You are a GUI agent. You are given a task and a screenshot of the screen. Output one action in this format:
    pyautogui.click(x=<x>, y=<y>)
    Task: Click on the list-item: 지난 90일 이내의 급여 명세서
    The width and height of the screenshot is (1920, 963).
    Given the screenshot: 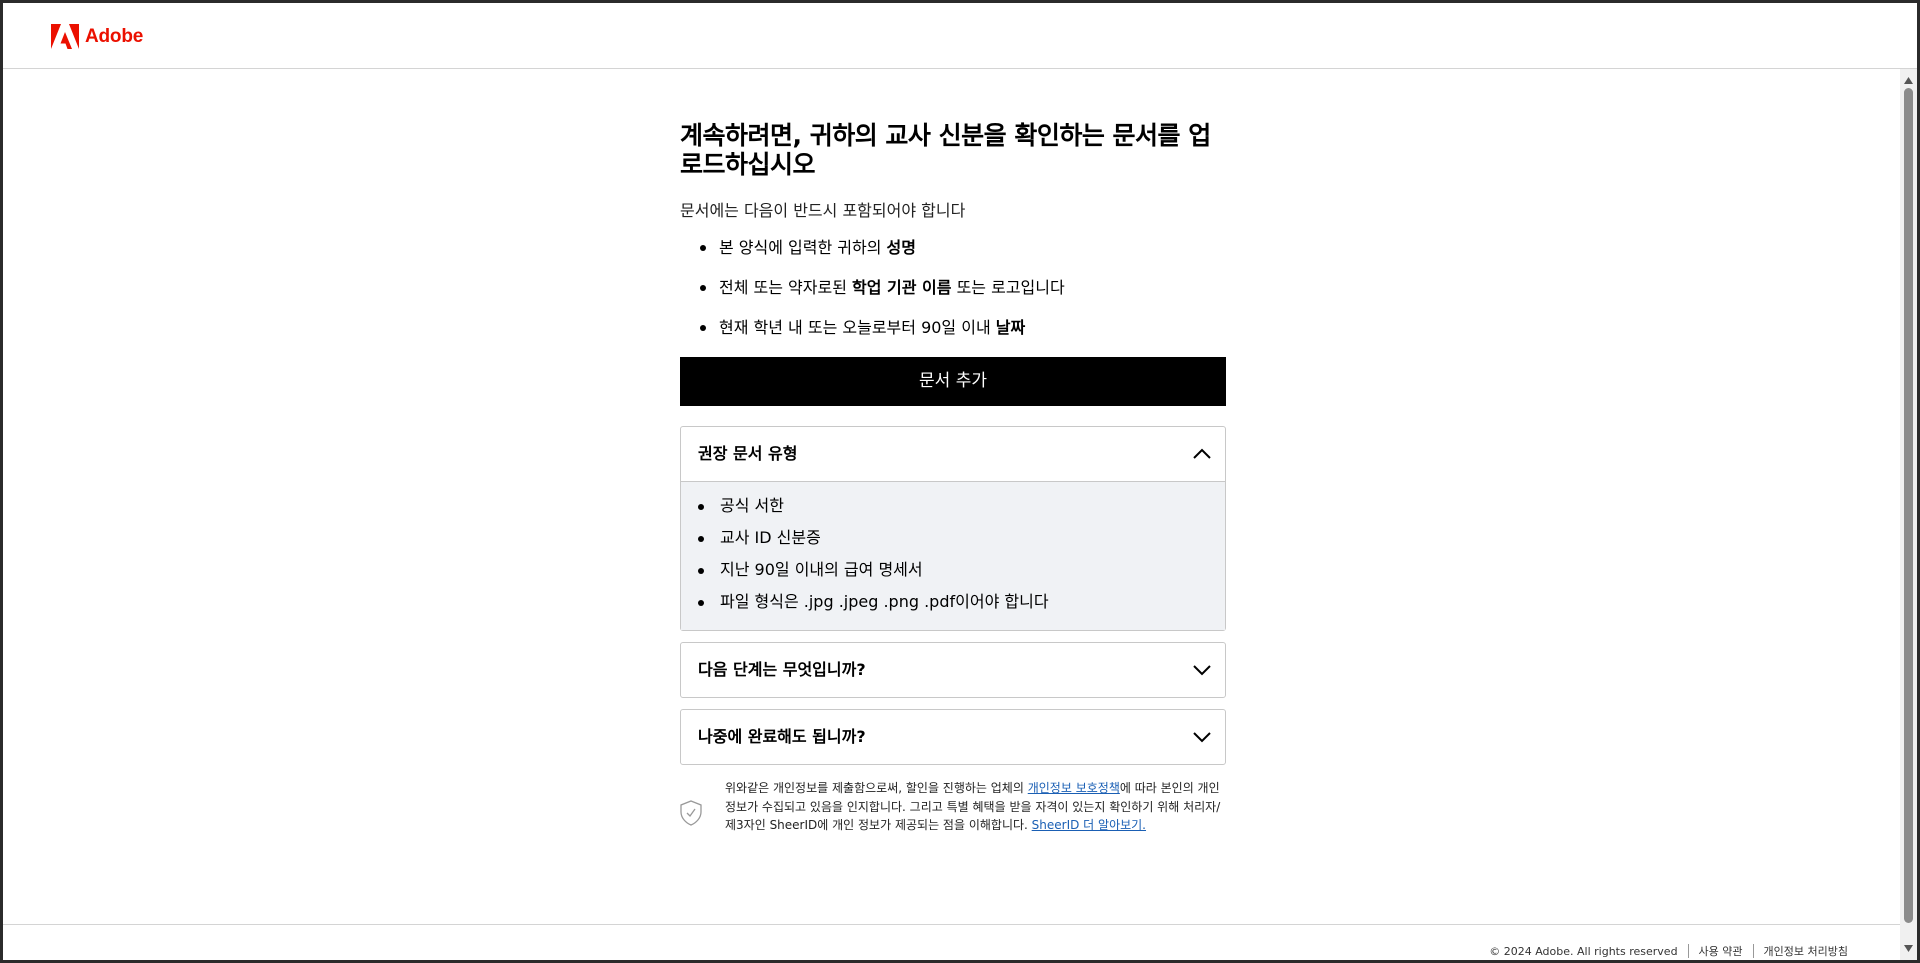 What is the action you would take?
    pyautogui.click(x=953, y=574)
    